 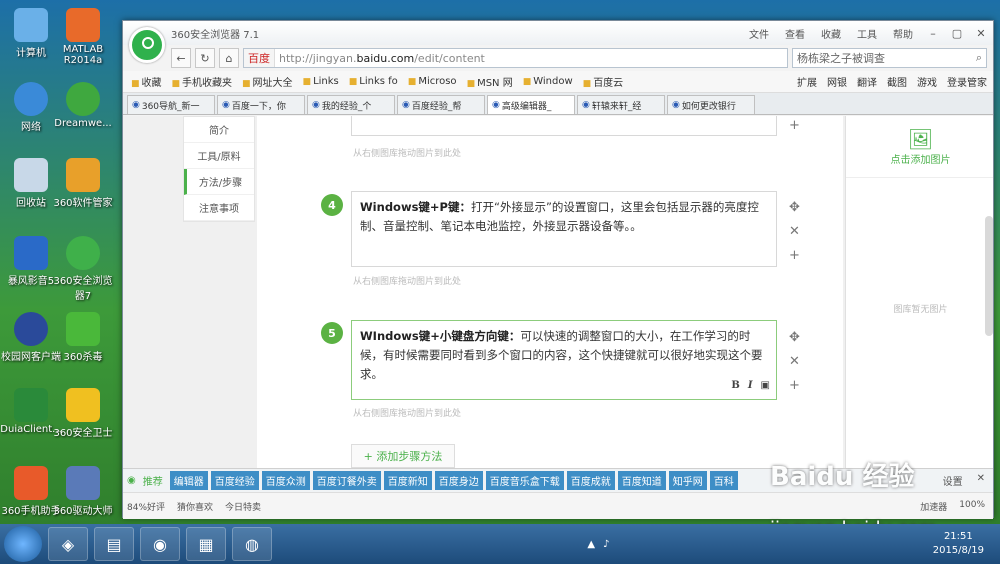 What do you see at coordinates (346, 480) in the screenshot?
I see `rec-chip: 百度订餐外卖` at bounding box center [346, 480].